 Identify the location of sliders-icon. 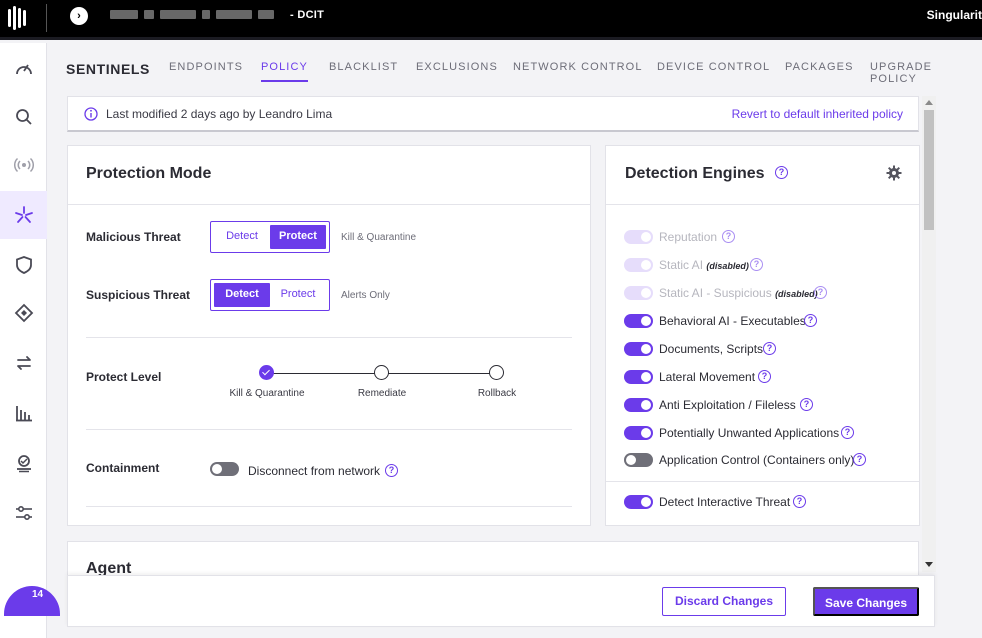
(23, 513).